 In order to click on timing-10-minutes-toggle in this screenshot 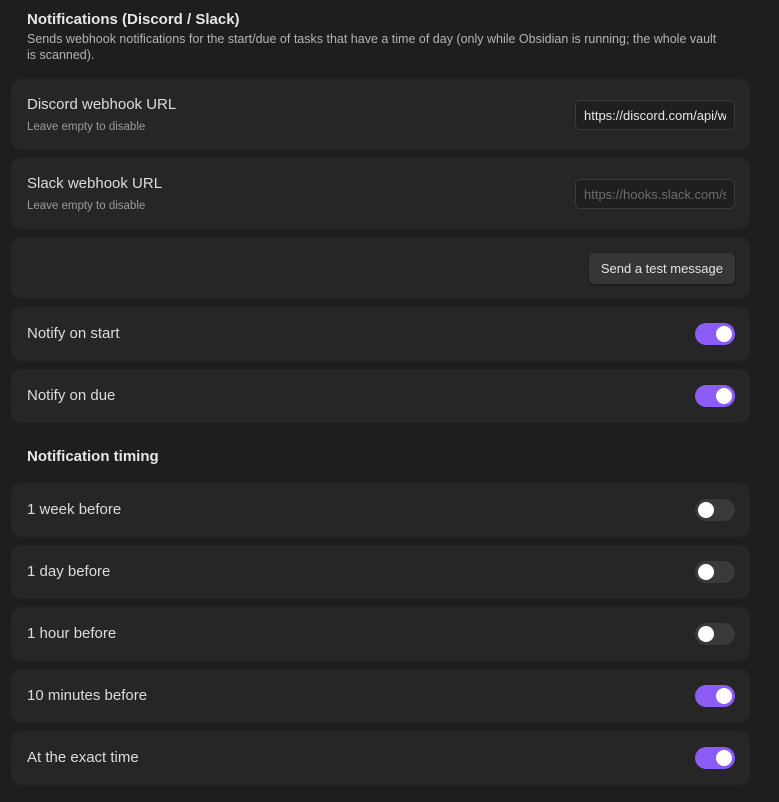, I will do `click(715, 696)`.